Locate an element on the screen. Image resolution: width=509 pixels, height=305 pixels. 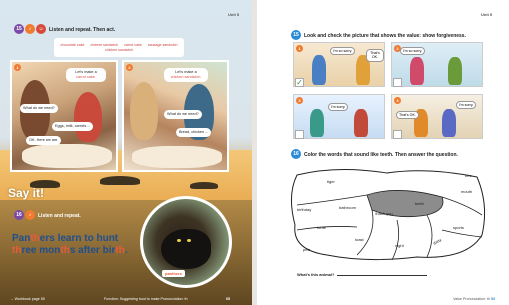
page-number: 53 is located at coordinates (493, 299).